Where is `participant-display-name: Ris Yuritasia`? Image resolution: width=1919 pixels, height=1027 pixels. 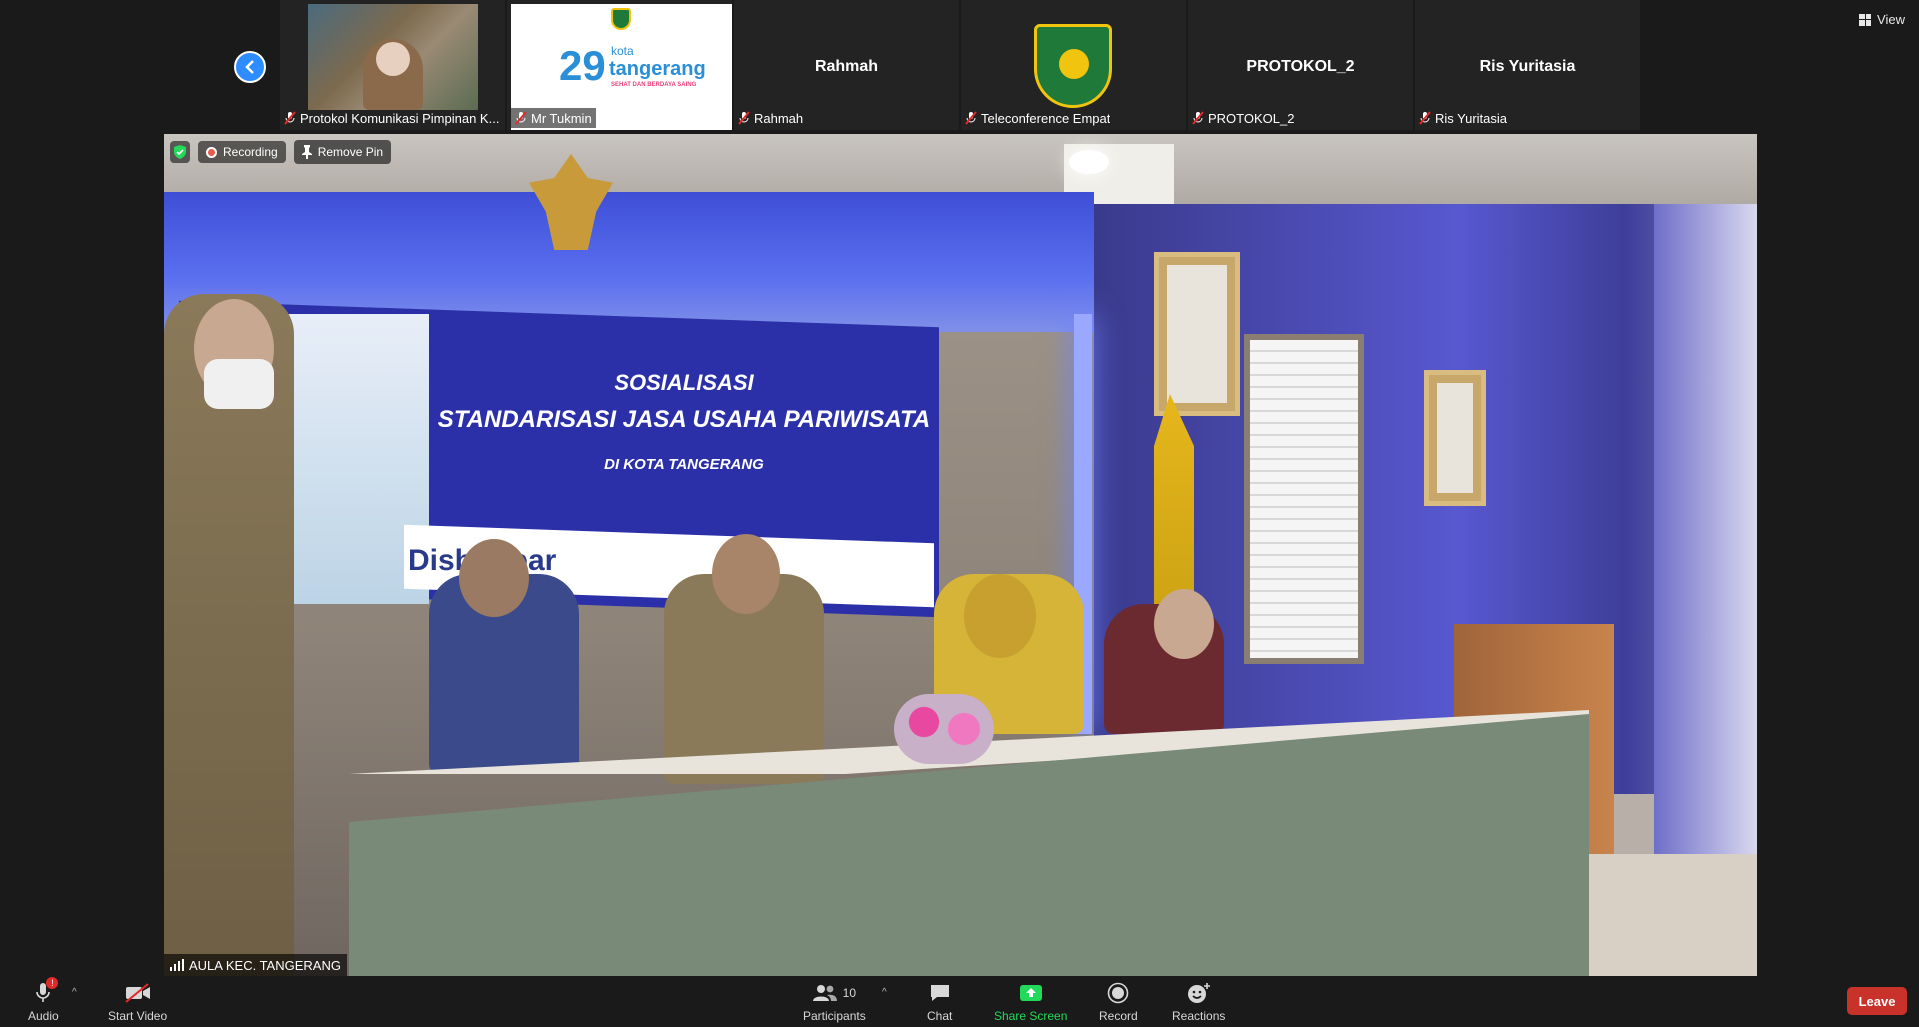 participant-display-name: Ris Yuritasia is located at coordinates (1527, 66).